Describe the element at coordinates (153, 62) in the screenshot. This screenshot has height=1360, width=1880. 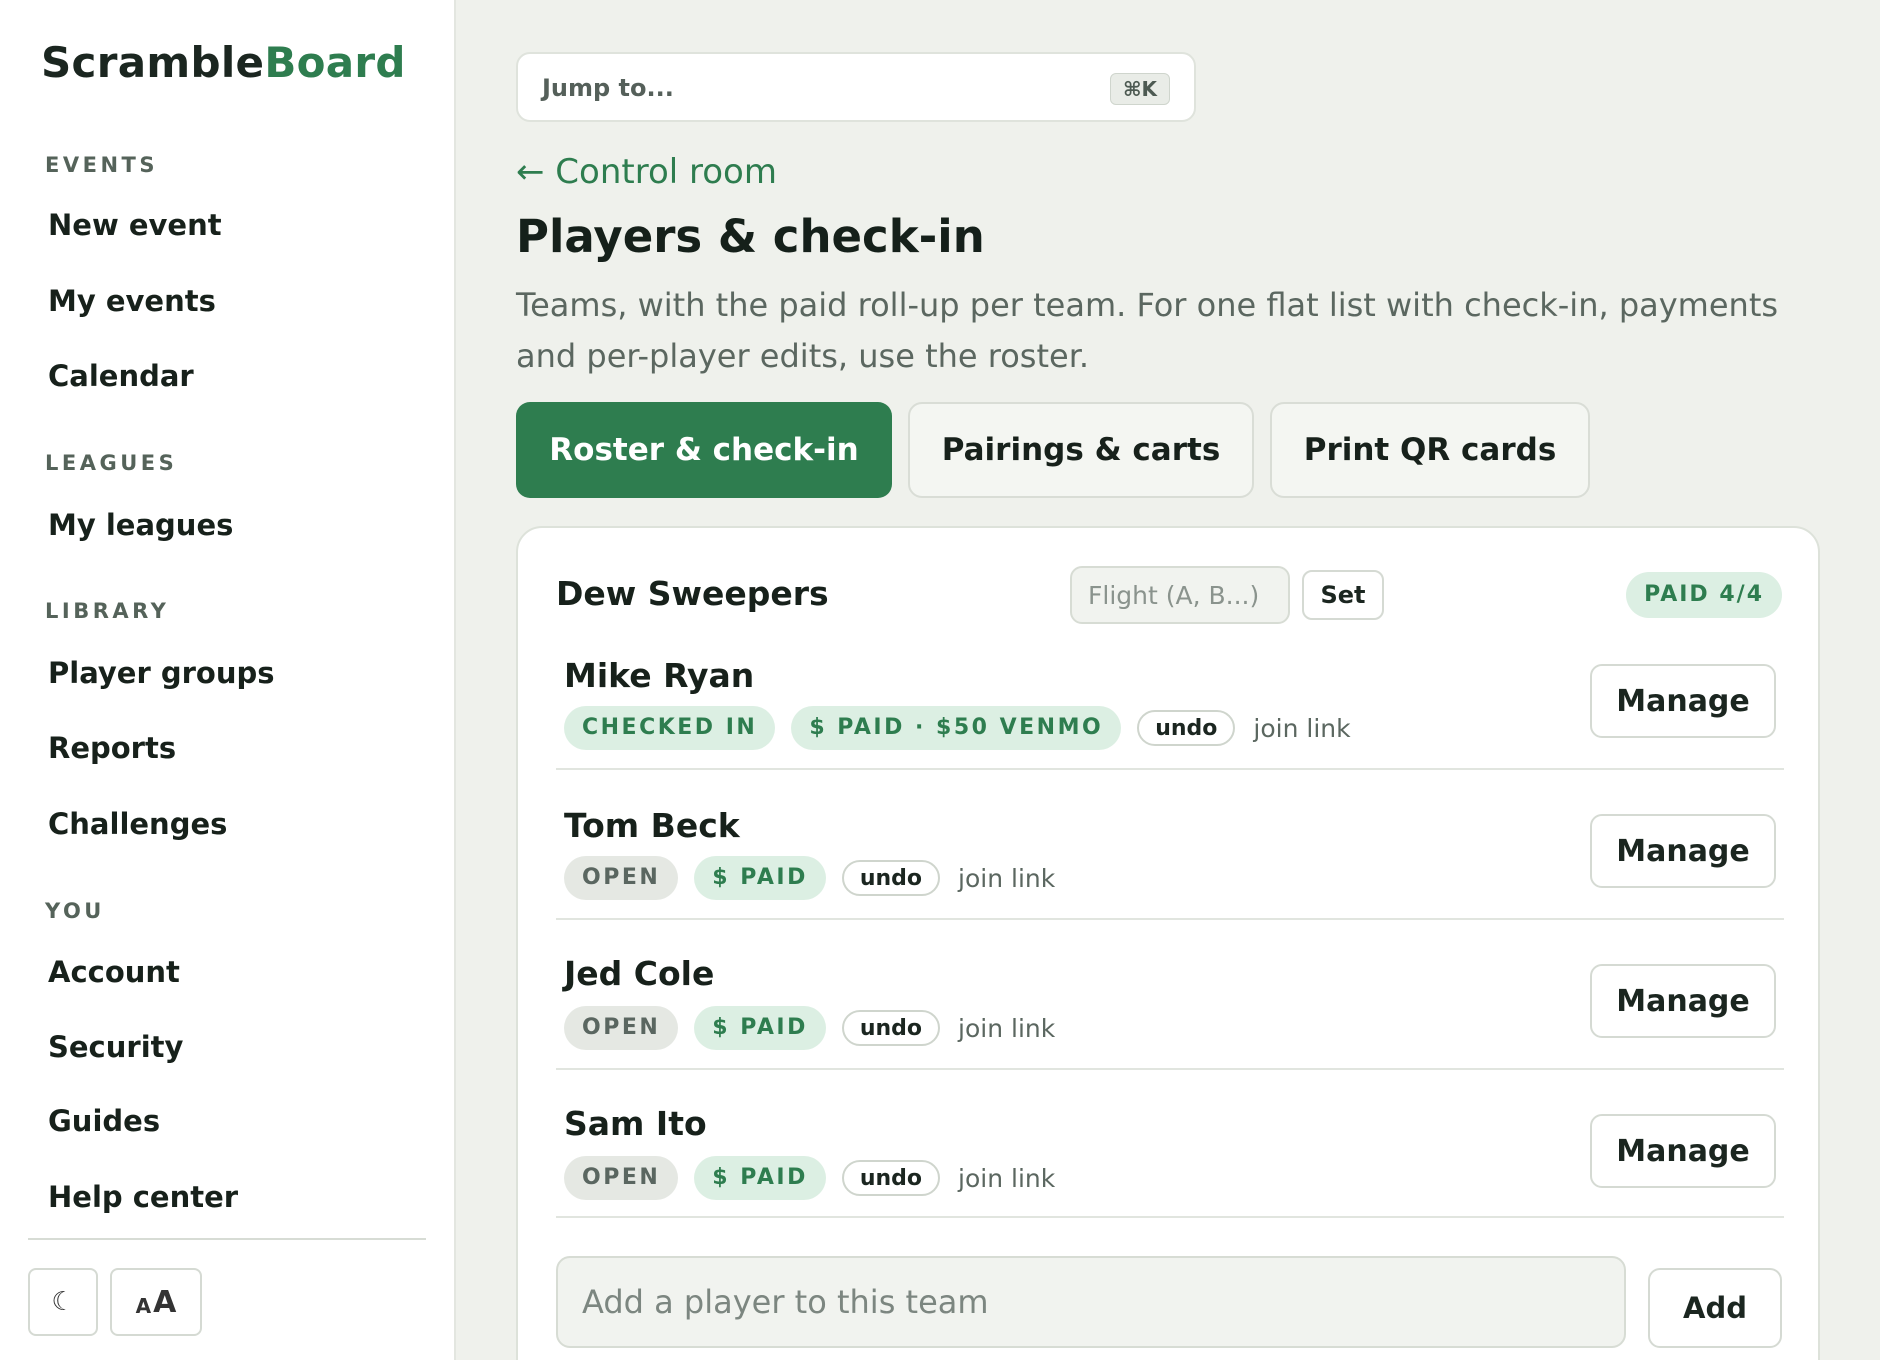
I see `brand-part-1: Scramble` at that location.